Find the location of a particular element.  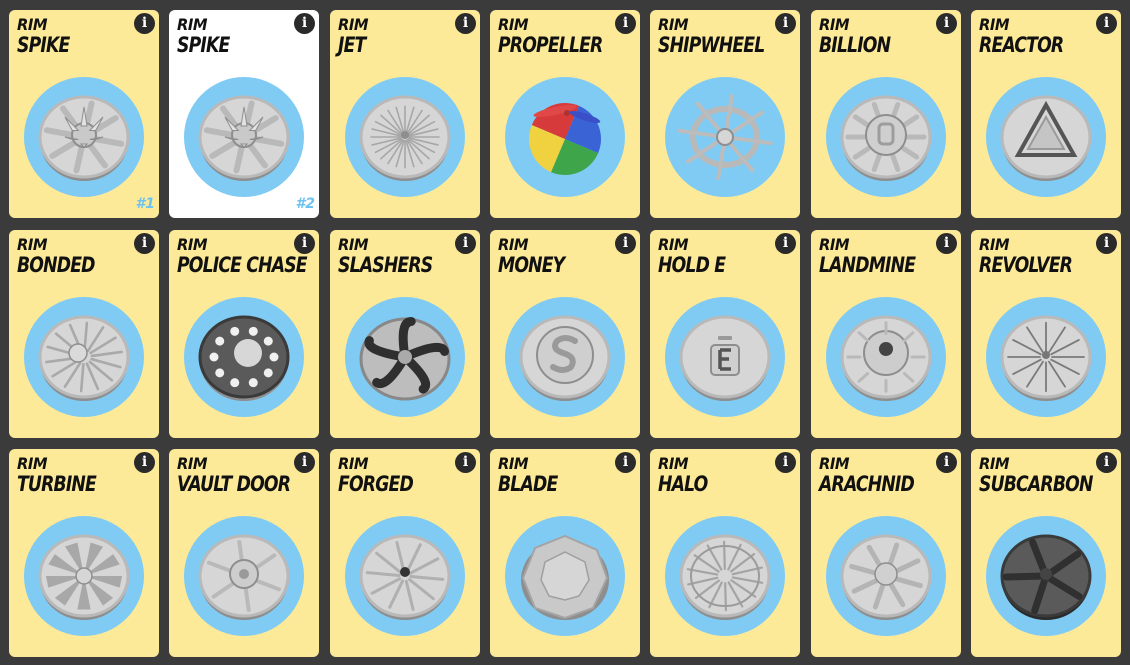

reactor-rim-icon is located at coordinates (1046, 138).